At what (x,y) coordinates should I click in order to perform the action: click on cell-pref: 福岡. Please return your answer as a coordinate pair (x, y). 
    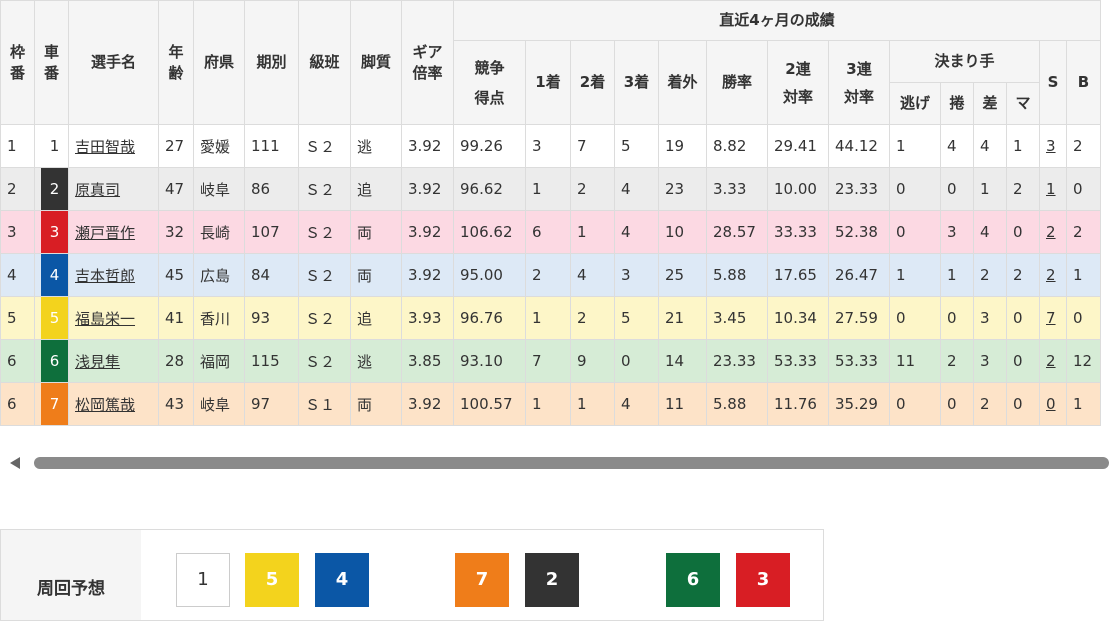
    Looking at the image, I should click on (219, 361).